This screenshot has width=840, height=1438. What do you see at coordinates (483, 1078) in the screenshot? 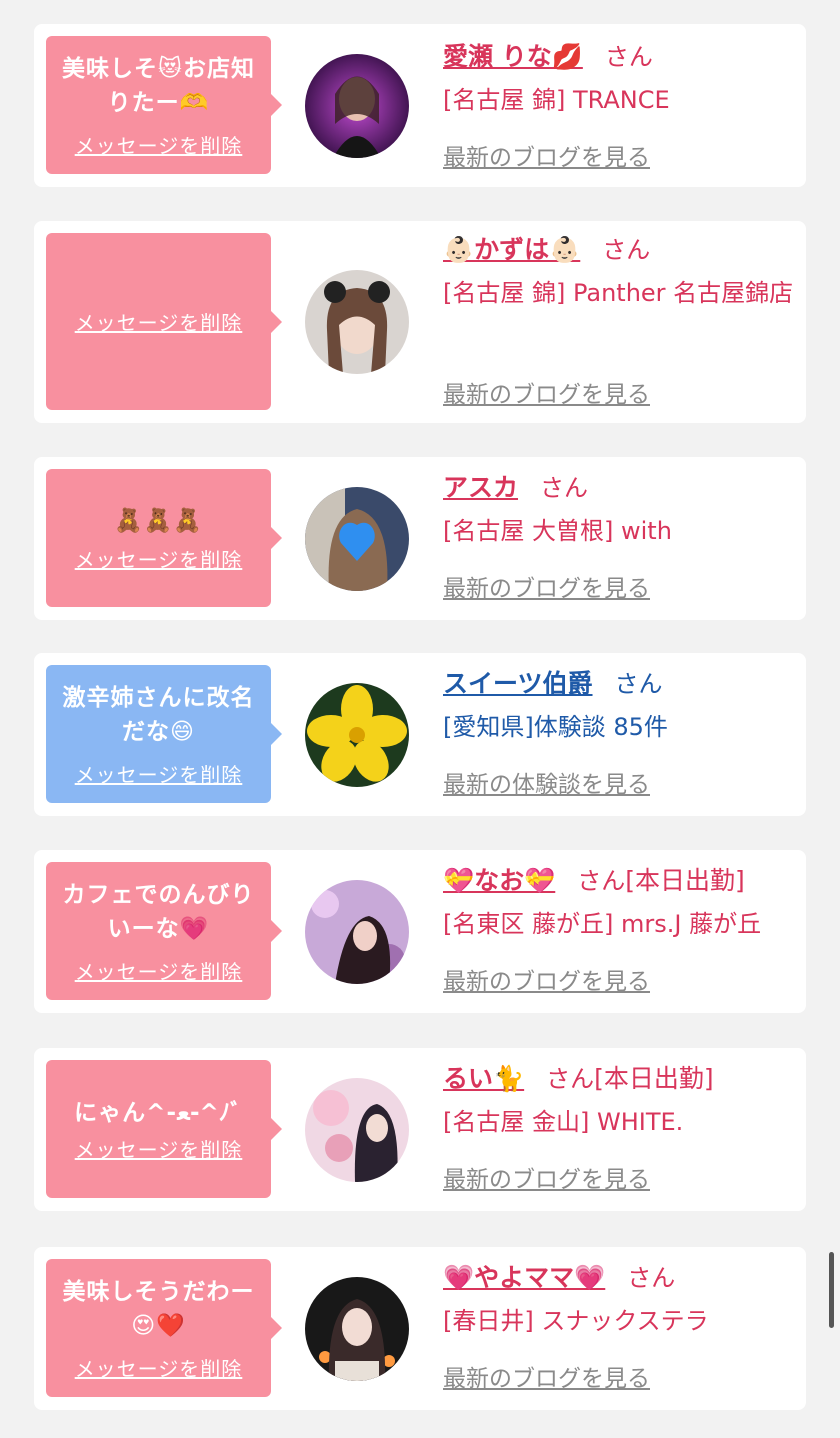
I see `profile-name-link: るい🐈` at bounding box center [483, 1078].